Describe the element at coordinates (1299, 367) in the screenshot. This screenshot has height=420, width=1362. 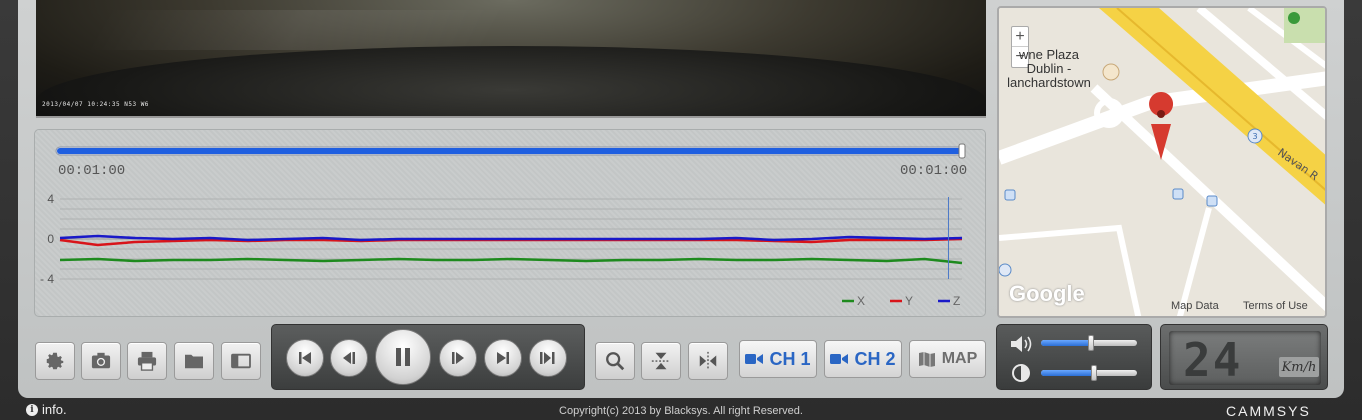
I see `speed-unit: Km/h` at that location.